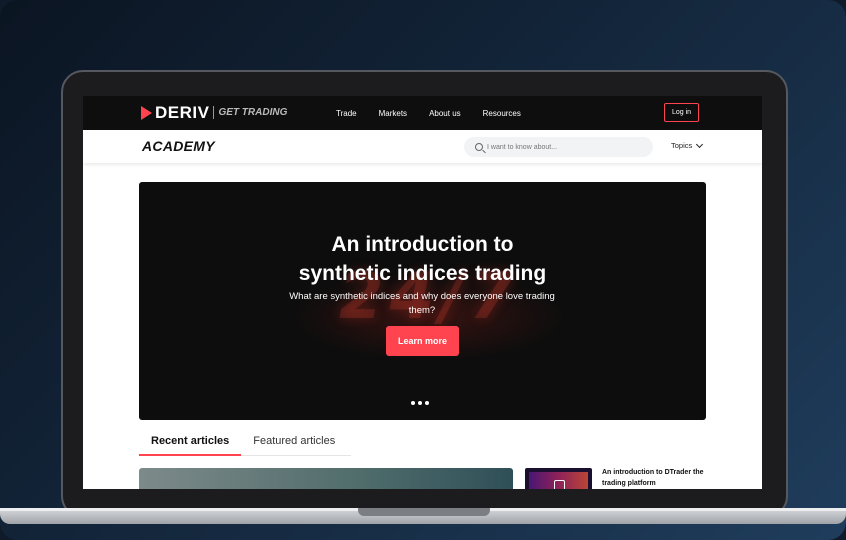 This screenshot has height=540, width=846. What do you see at coordinates (682, 145) in the screenshot?
I see `topics-label: Topics` at bounding box center [682, 145].